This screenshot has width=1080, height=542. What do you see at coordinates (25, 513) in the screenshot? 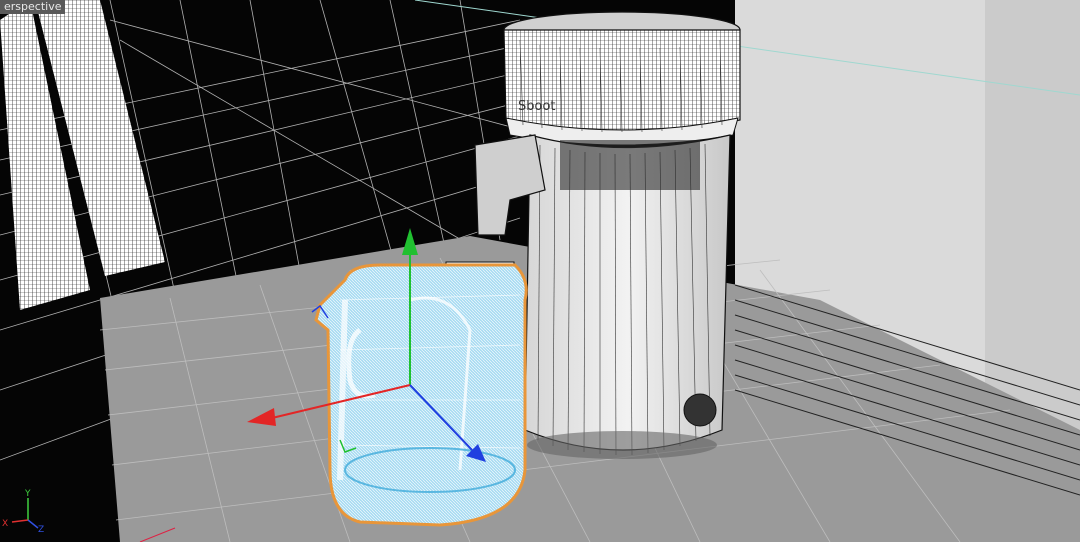
I see `axis-orientation-indicator: Y X Z` at bounding box center [25, 513].